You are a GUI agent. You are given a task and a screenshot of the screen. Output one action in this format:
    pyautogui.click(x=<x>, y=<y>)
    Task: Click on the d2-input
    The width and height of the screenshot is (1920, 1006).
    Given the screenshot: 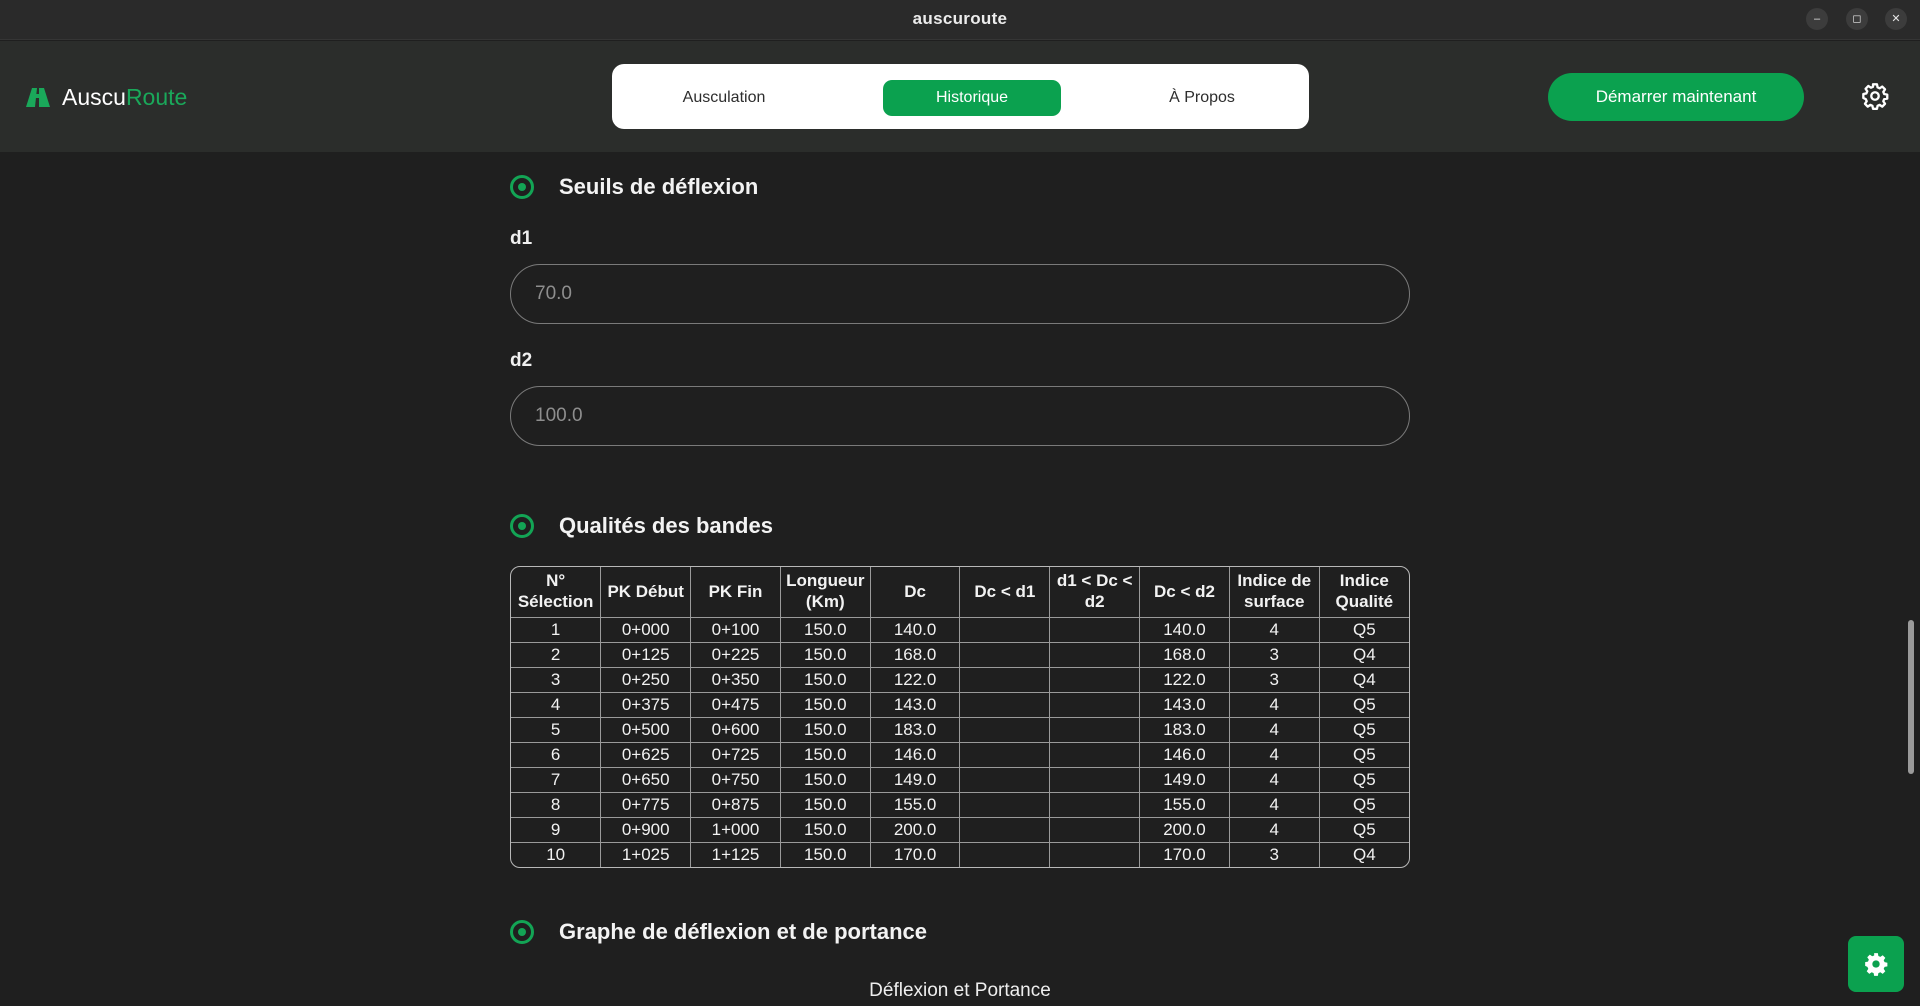 What is the action you would take?
    pyautogui.click(x=960, y=416)
    